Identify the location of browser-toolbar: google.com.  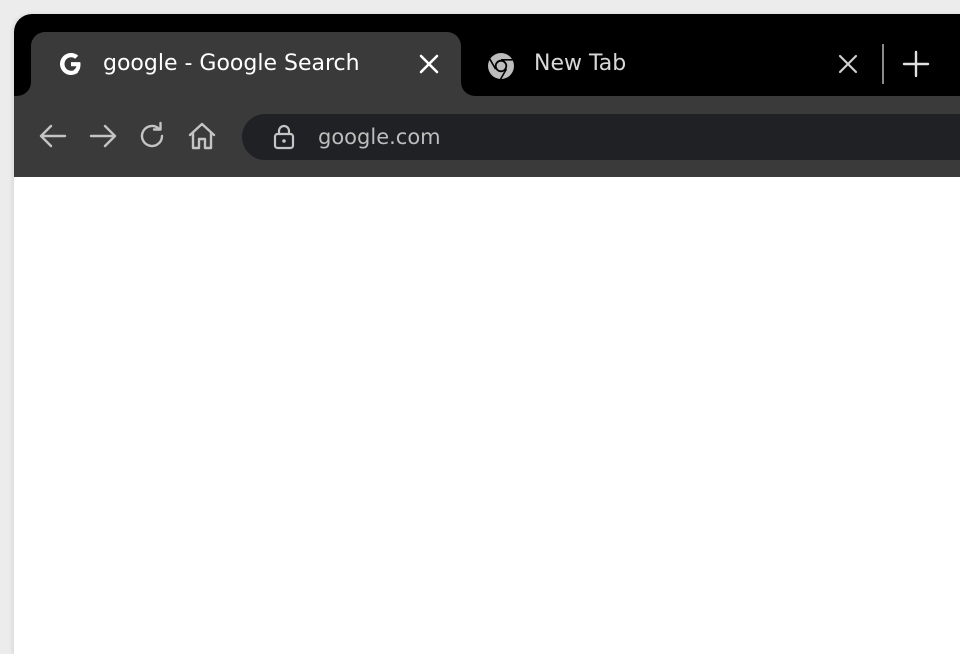
(487, 136).